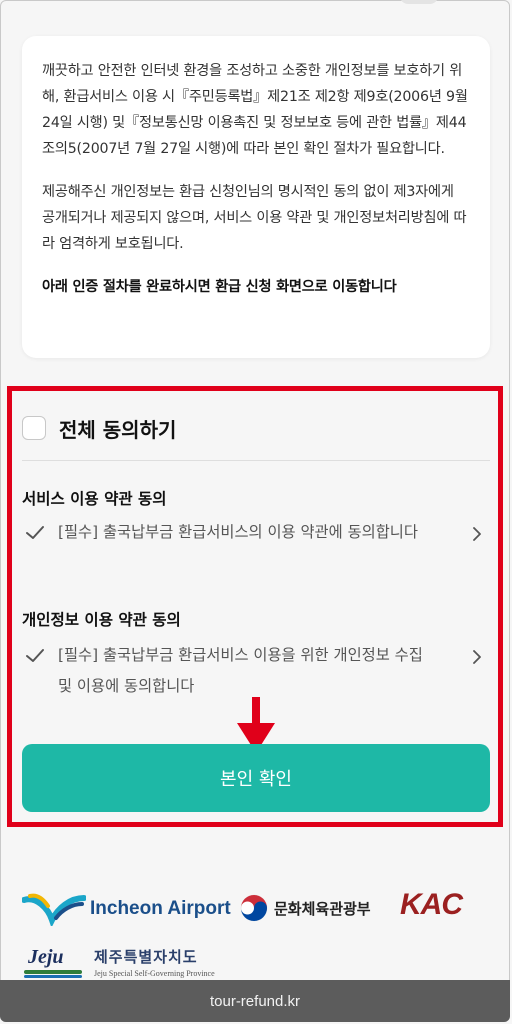  I want to click on mcst-logo-text: 문화체육관광부, so click(322, 908).